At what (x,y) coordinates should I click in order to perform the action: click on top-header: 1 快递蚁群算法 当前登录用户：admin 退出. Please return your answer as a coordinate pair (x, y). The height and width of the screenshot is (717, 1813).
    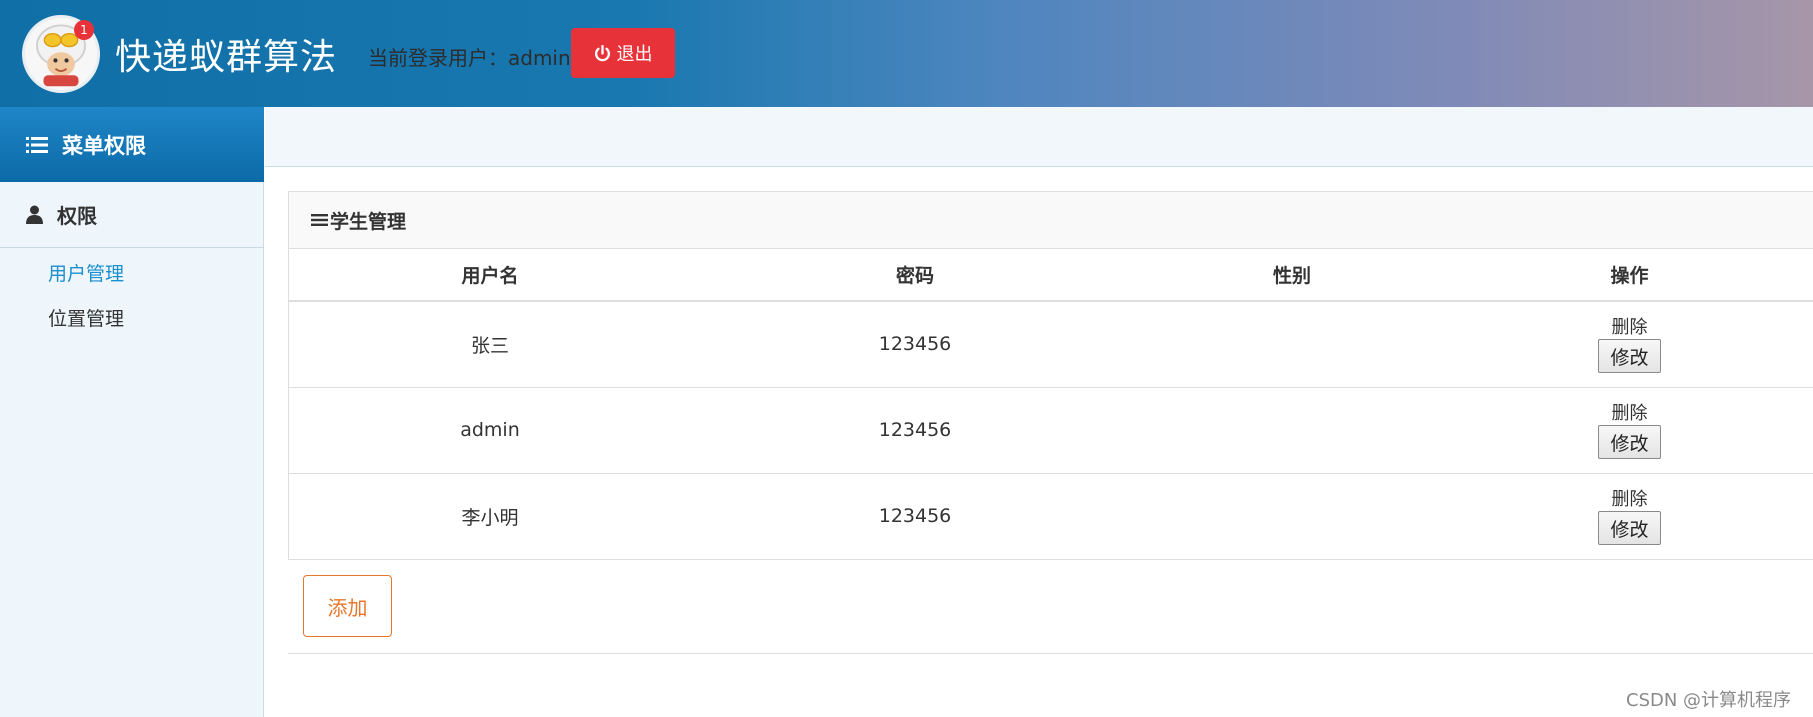
    Looking at the image, I should click on (906, 53).